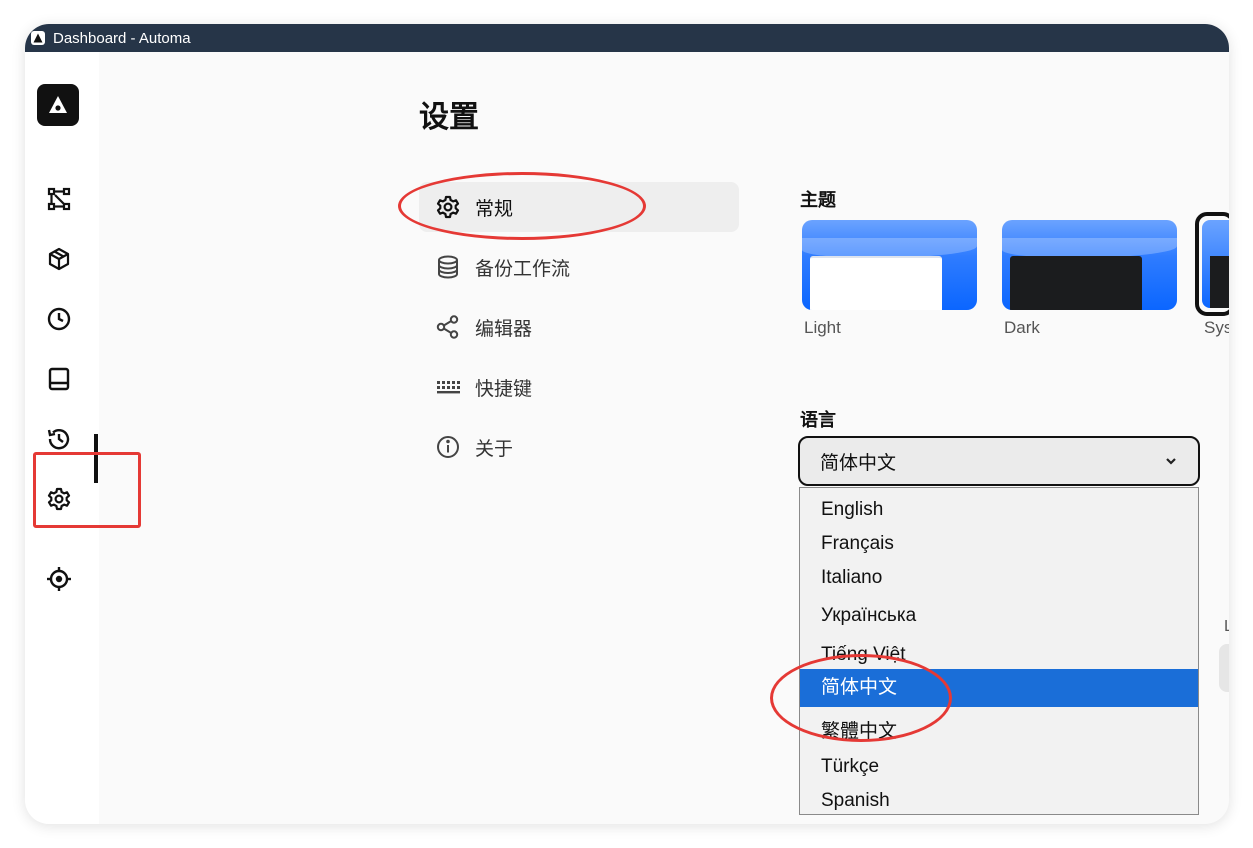 The height and width of the screenshot is (848, 1253). I want to click on sidebar-item-logs, so click(59, 439).